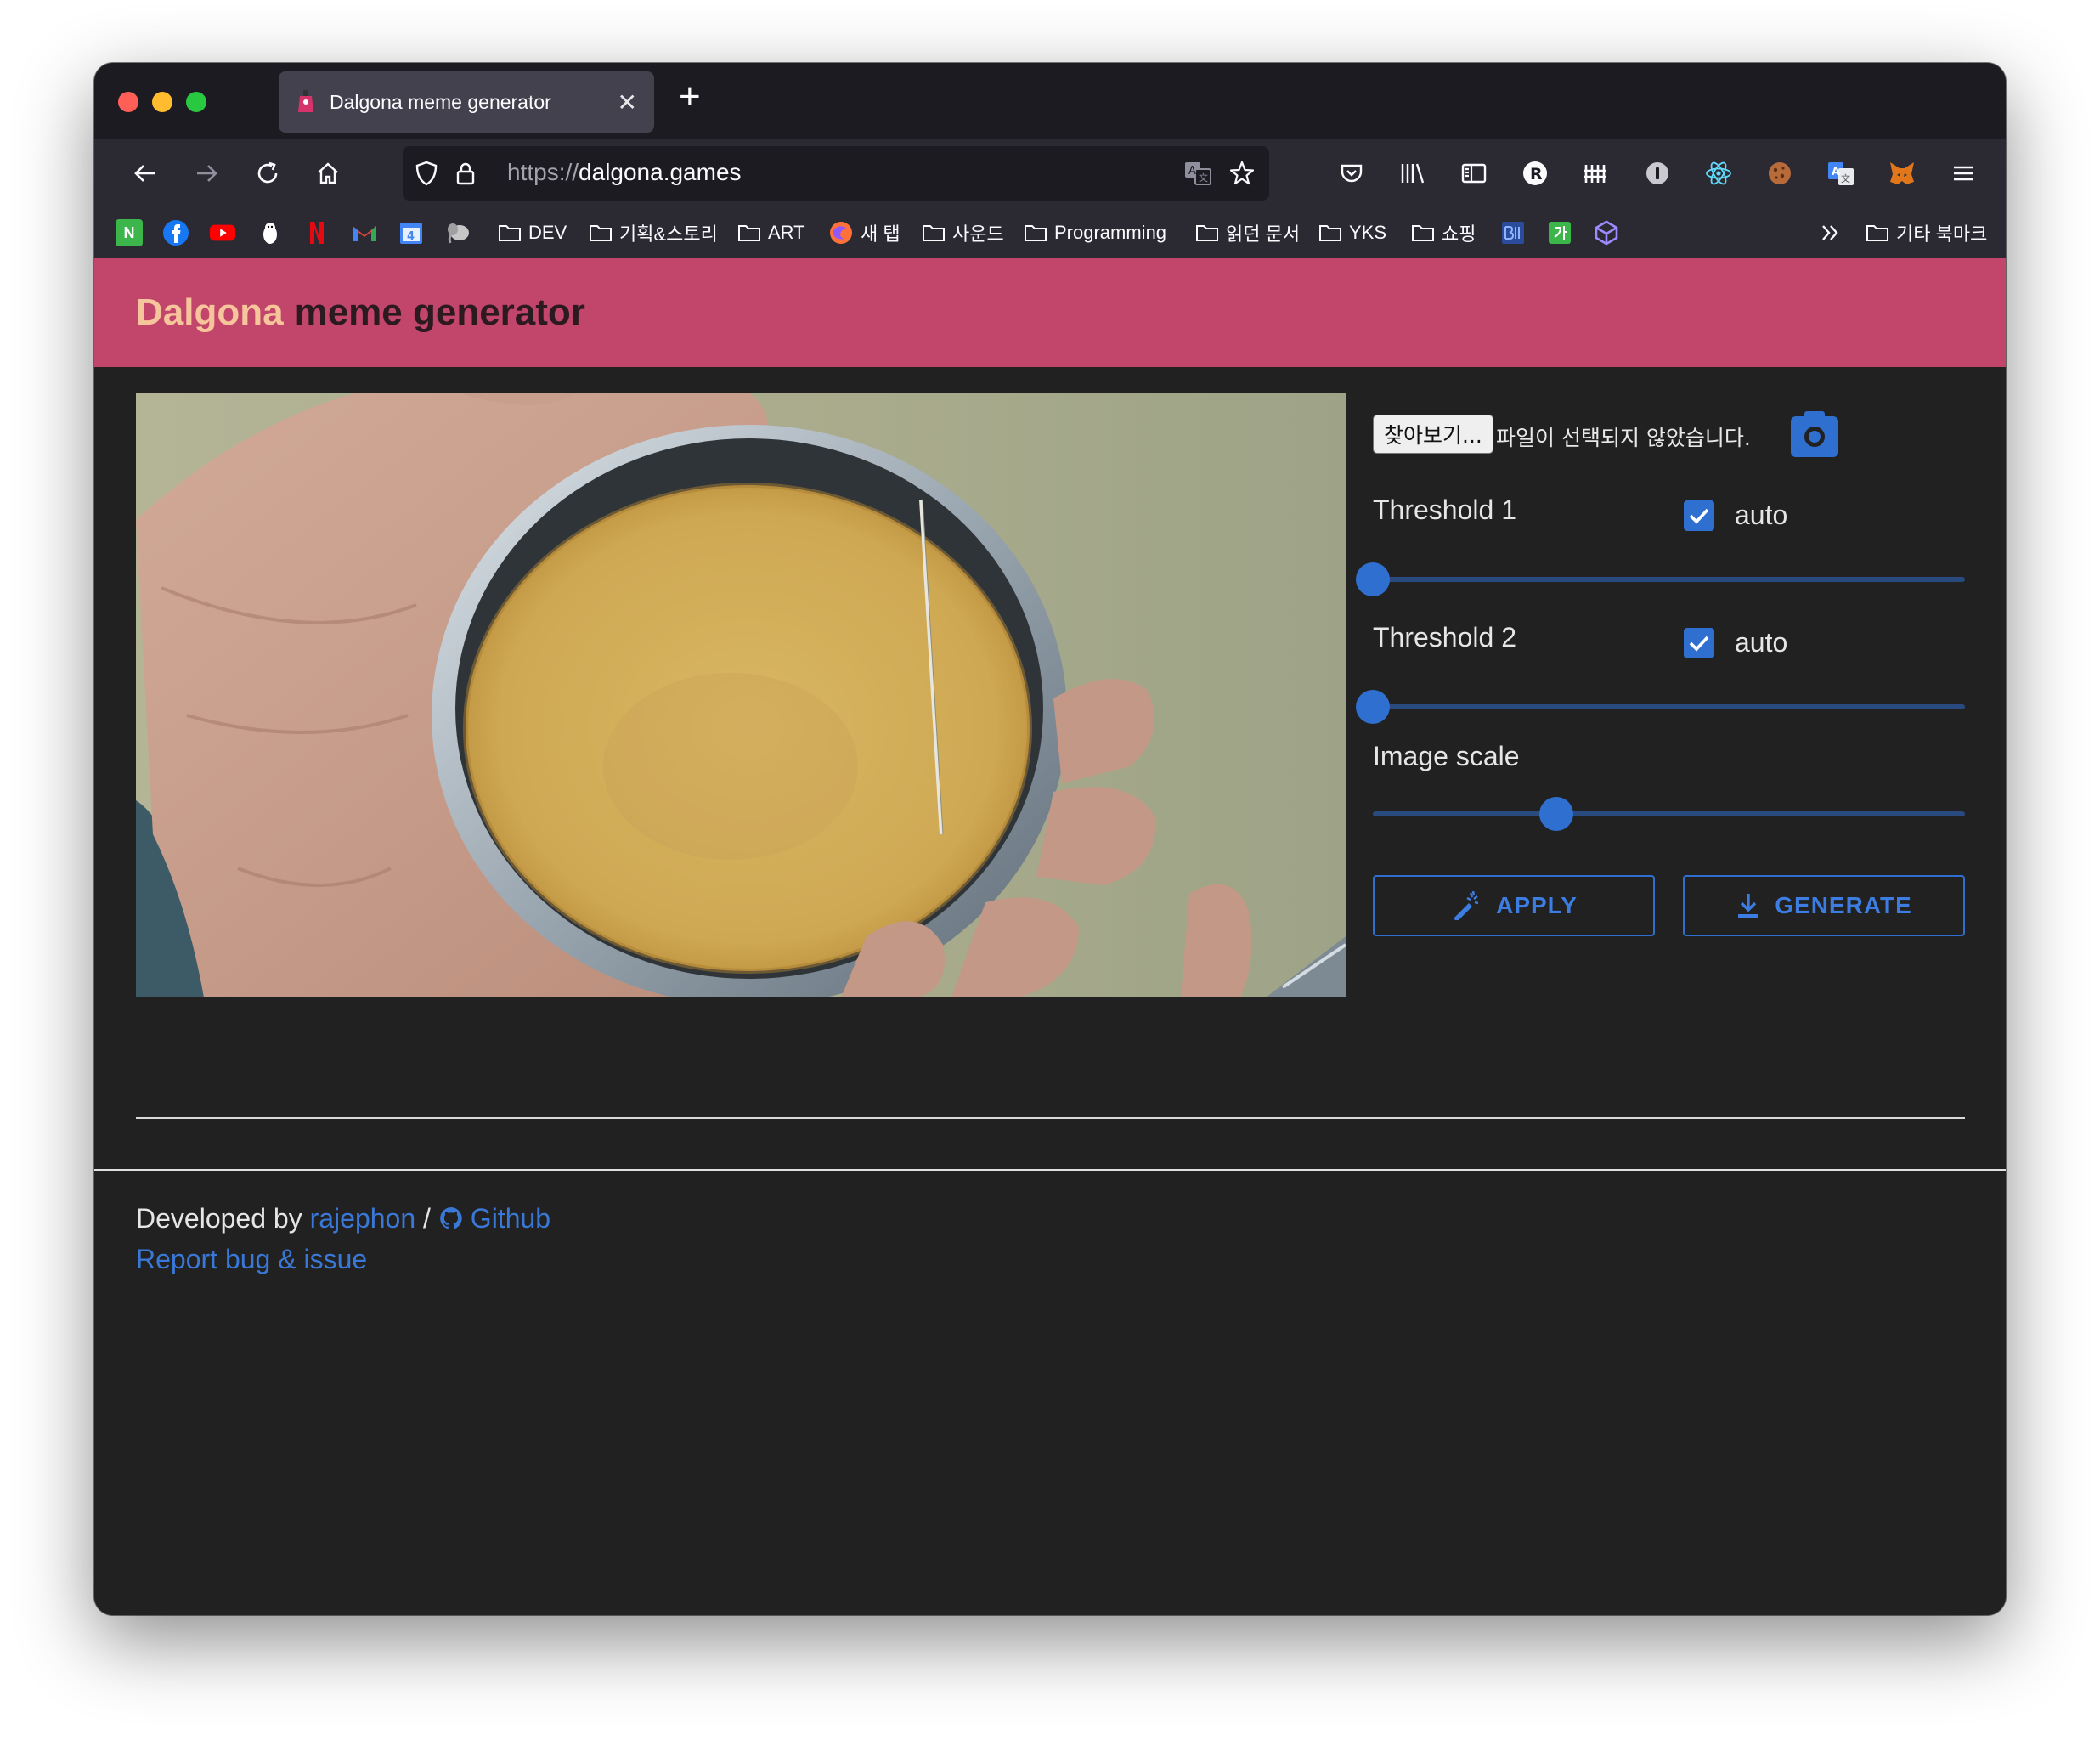 This screenshot has width=2100, height=1740. Describe the element at coordinates (1963, 173) in the screenshot. I see `menu-icon` at that location.